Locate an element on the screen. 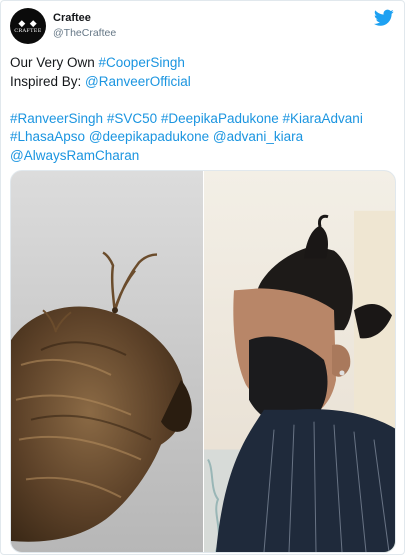 This screenshot has height=555, width=405. tweet-line-2: Inspired By: @RanveerOfficial is located at coordinates (100, 81).